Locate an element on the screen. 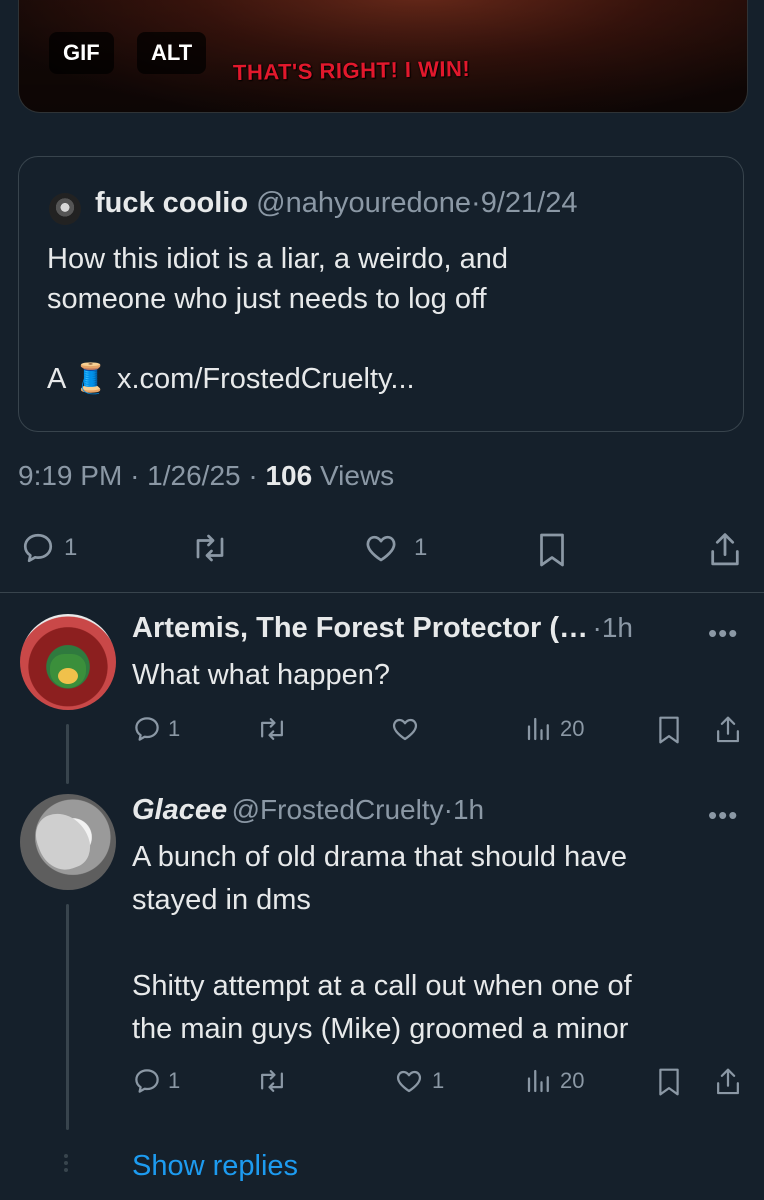  reply-text-line: A bunch of old drama that should have is located at coordinates (379, 857).